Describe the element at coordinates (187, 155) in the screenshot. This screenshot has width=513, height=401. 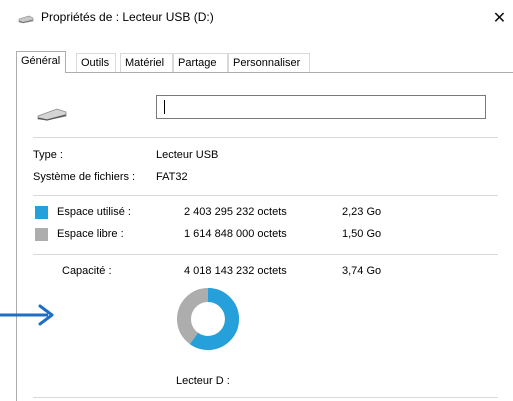
I see `type-value: Lecteur USB` at that location.